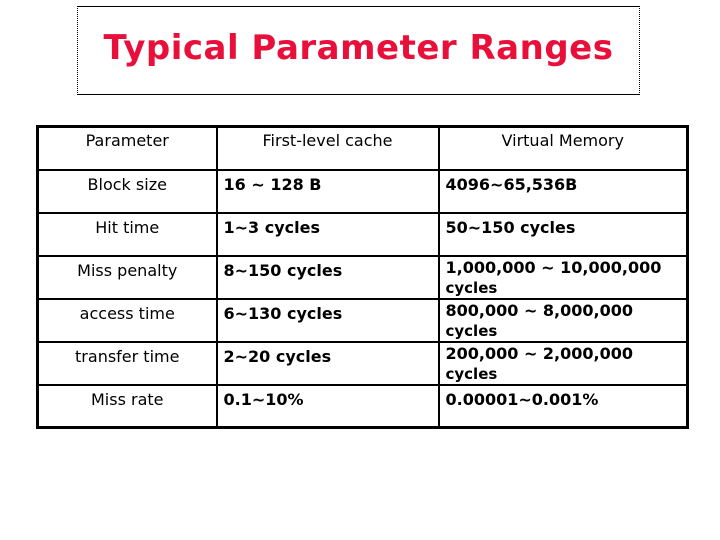  What do you see at coordinates (327, 320) in the screenshot?
I see `cell-cache: 6~130 cycles` at bounding box center [327, 320].